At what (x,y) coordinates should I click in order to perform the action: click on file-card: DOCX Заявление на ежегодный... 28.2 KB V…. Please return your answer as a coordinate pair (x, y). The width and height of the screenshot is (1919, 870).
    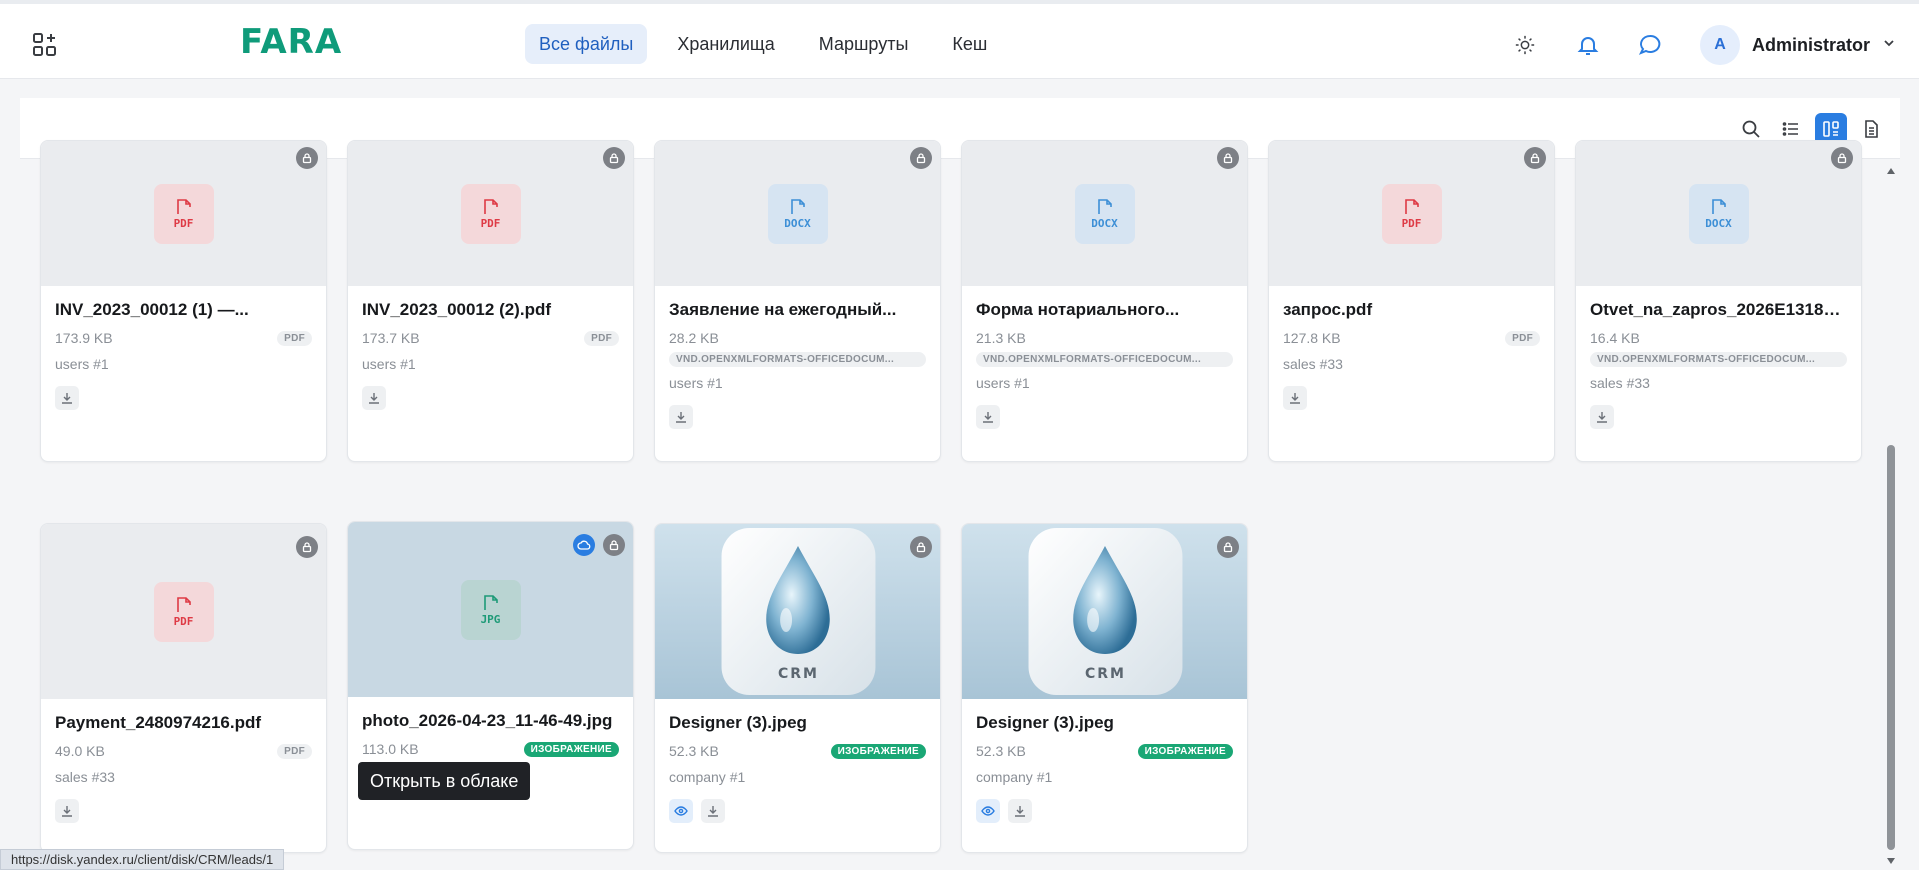
    Looking at the image, I should click on (797, 301).